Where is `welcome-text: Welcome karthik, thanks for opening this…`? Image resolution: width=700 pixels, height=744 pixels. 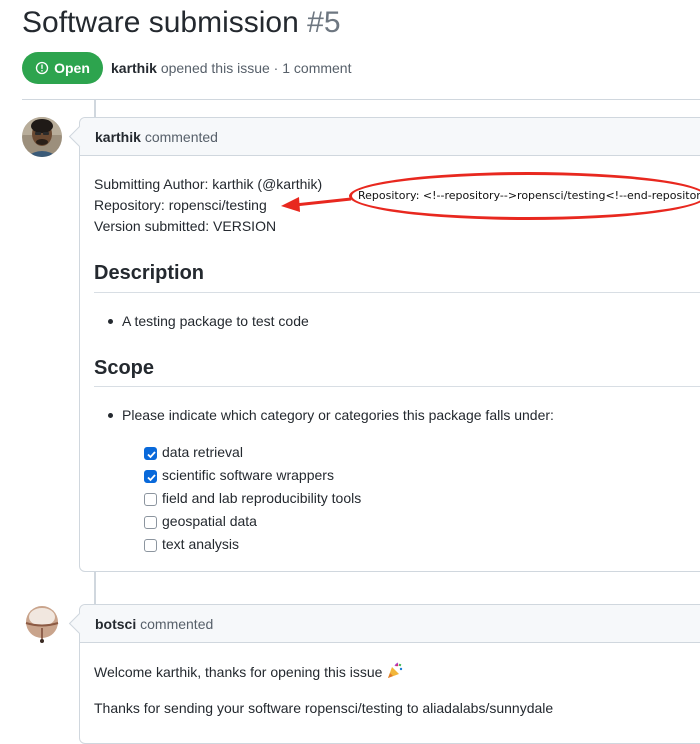 welcome-text: Welcome karthik, thanks for opening this… is located at coordinates (238, 672).